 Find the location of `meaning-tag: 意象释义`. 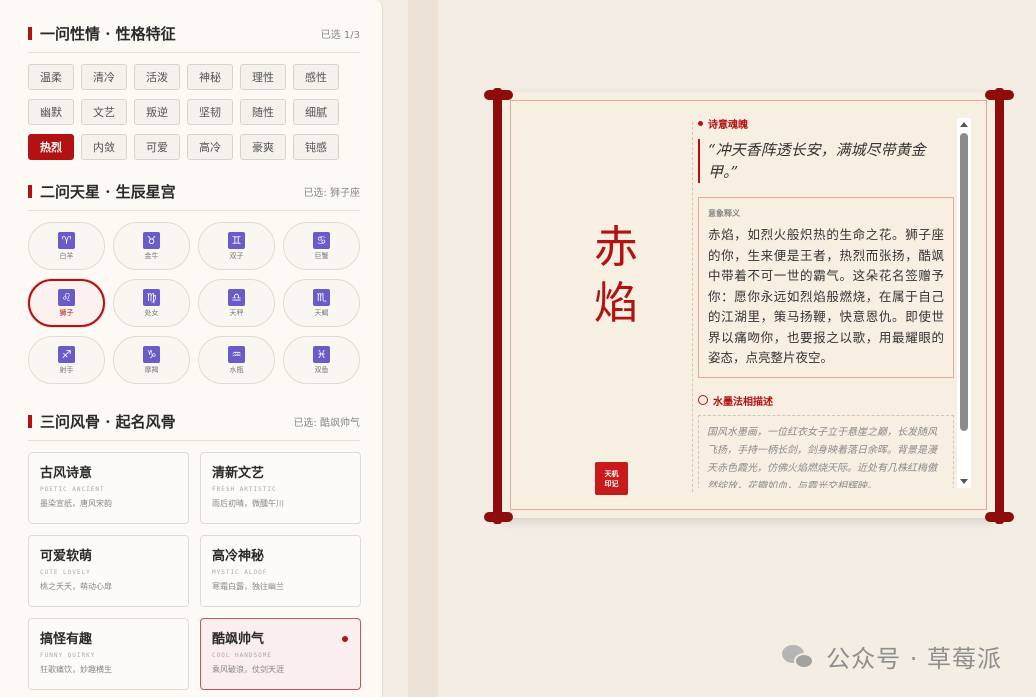

meaning-tag: 意象释义 is located at coordinates (724, 213).